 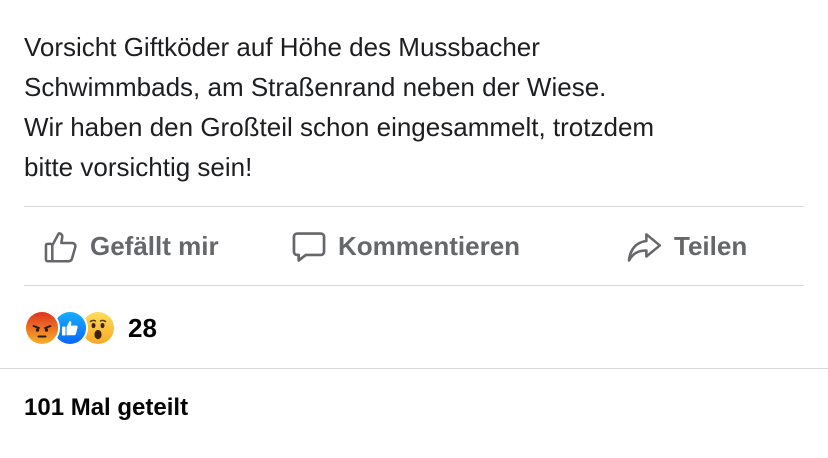 What do you see at coordinates (106, 408) in the screenshot?
I see `share-count: 101 Mal geteilt` at bounding box center [106, 408].